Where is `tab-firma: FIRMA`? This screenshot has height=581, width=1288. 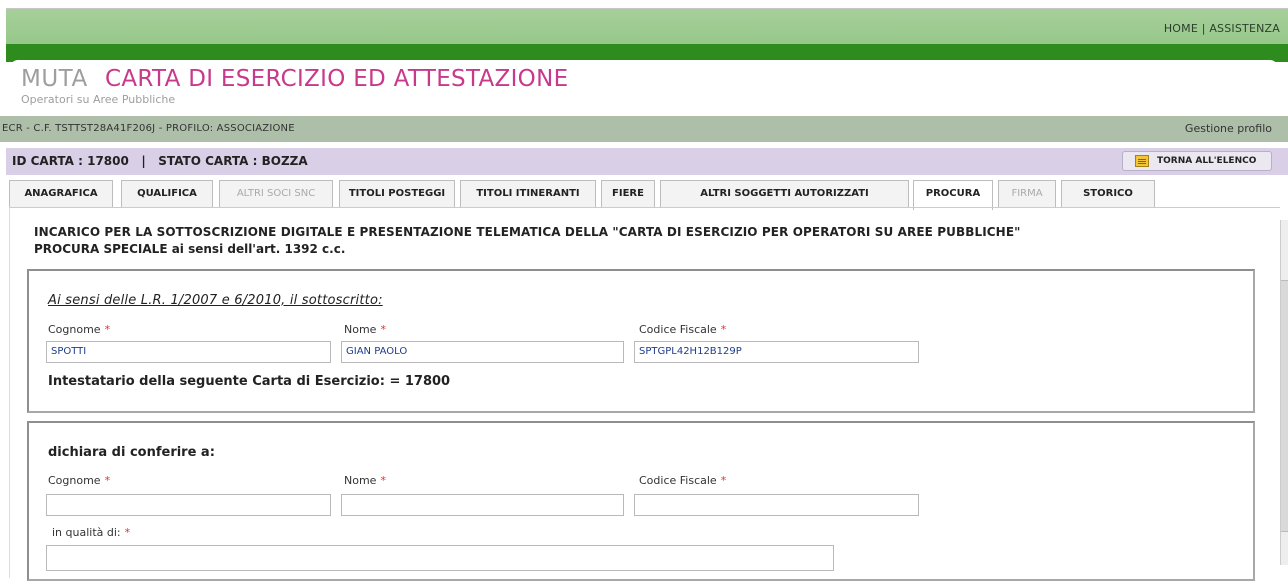 tab-firma: FIRMA is located at coordinates (1027, 194).